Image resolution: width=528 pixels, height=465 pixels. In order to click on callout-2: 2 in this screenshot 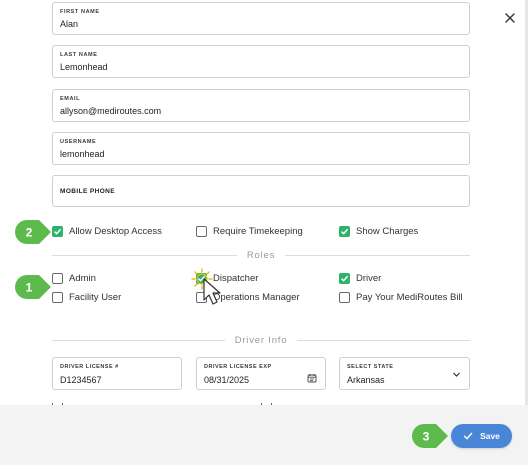, I will do `click(33, 232)`.